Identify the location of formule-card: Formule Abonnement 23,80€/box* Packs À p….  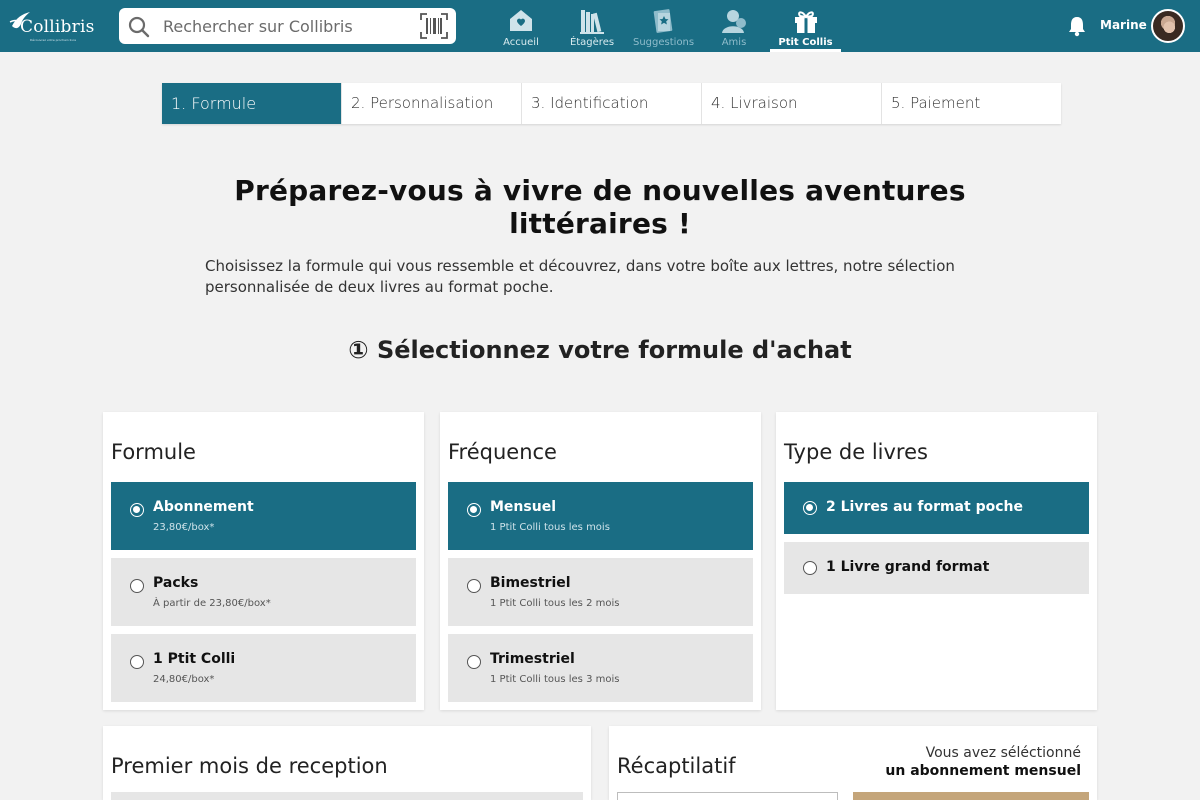
(263, 561).